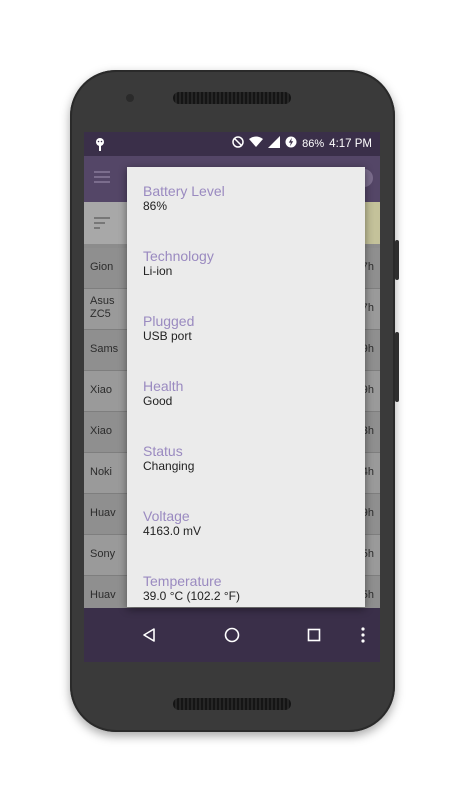  I want to click on battery-charging-icon, so click(291, 143).